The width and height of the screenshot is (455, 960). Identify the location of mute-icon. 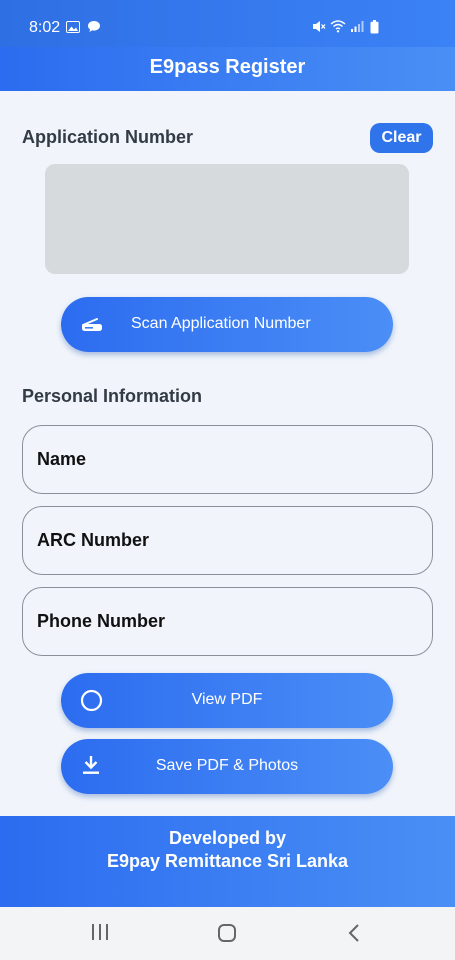
(319, 29).